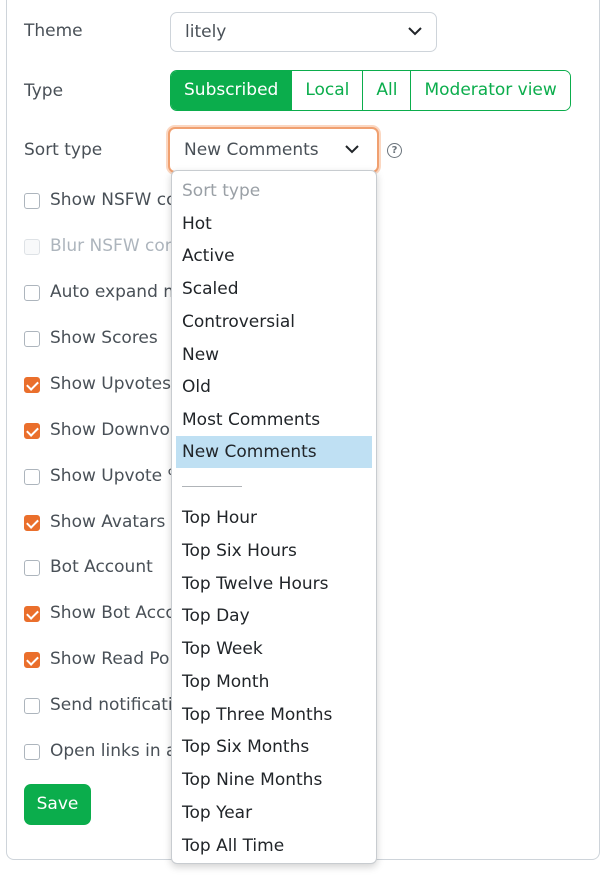  What do you see at coordinates (231, 90) in the screenshot?
I see `type-option-subscribed: Subscribed` at bounding box center [231, 90].